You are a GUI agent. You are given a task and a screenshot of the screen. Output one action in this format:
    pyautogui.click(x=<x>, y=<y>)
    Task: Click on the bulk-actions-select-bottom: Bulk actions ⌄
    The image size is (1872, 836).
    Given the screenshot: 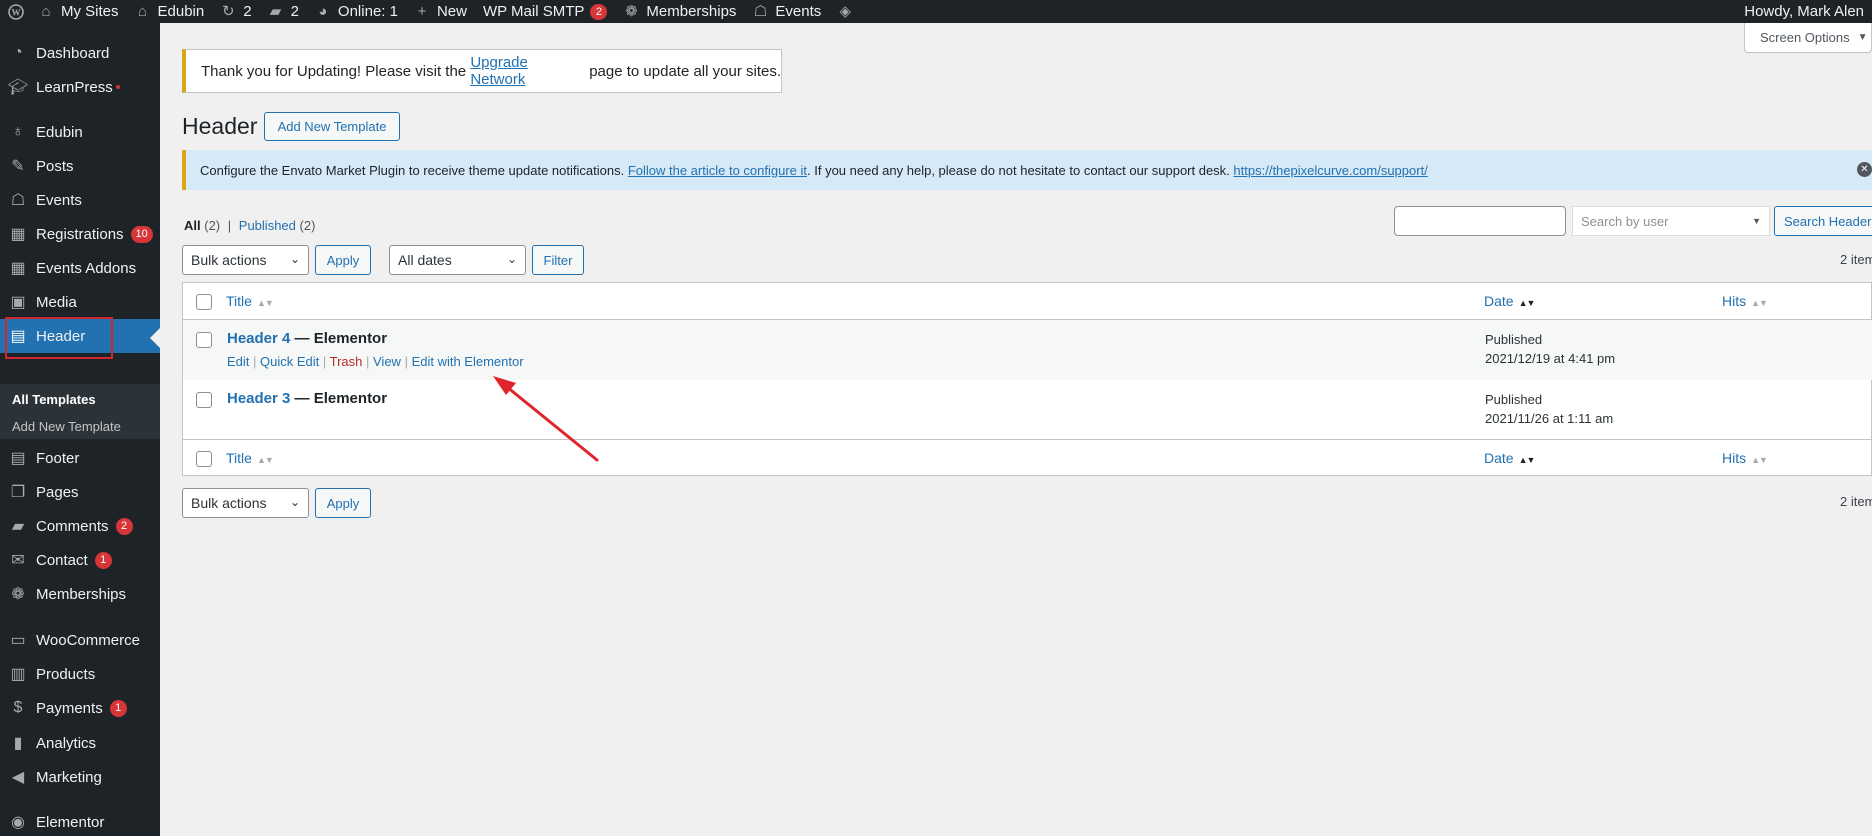 What is the action you would take?
    pyautogui.click(x=245, y=503)
    